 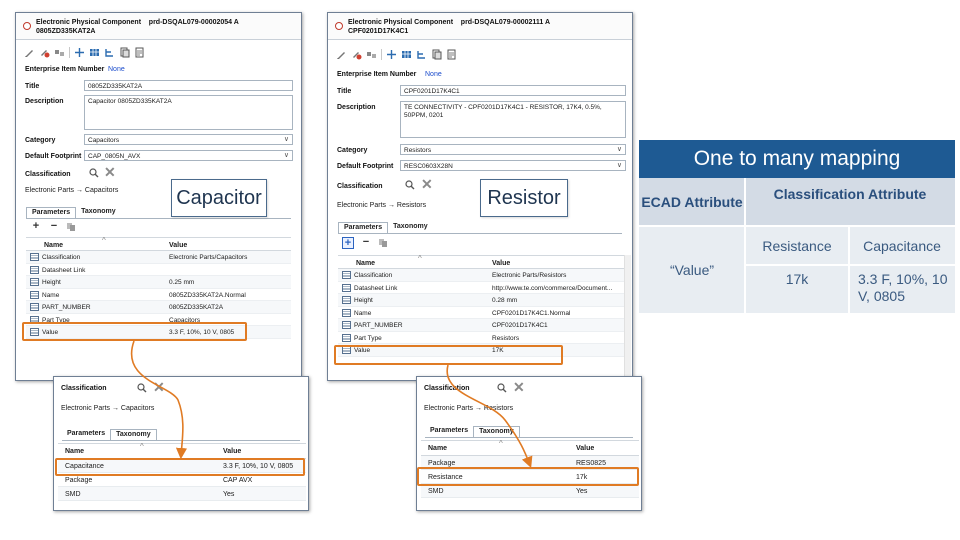 I want to click on row-value: 0.25 mm, so click(x=182, y=282).